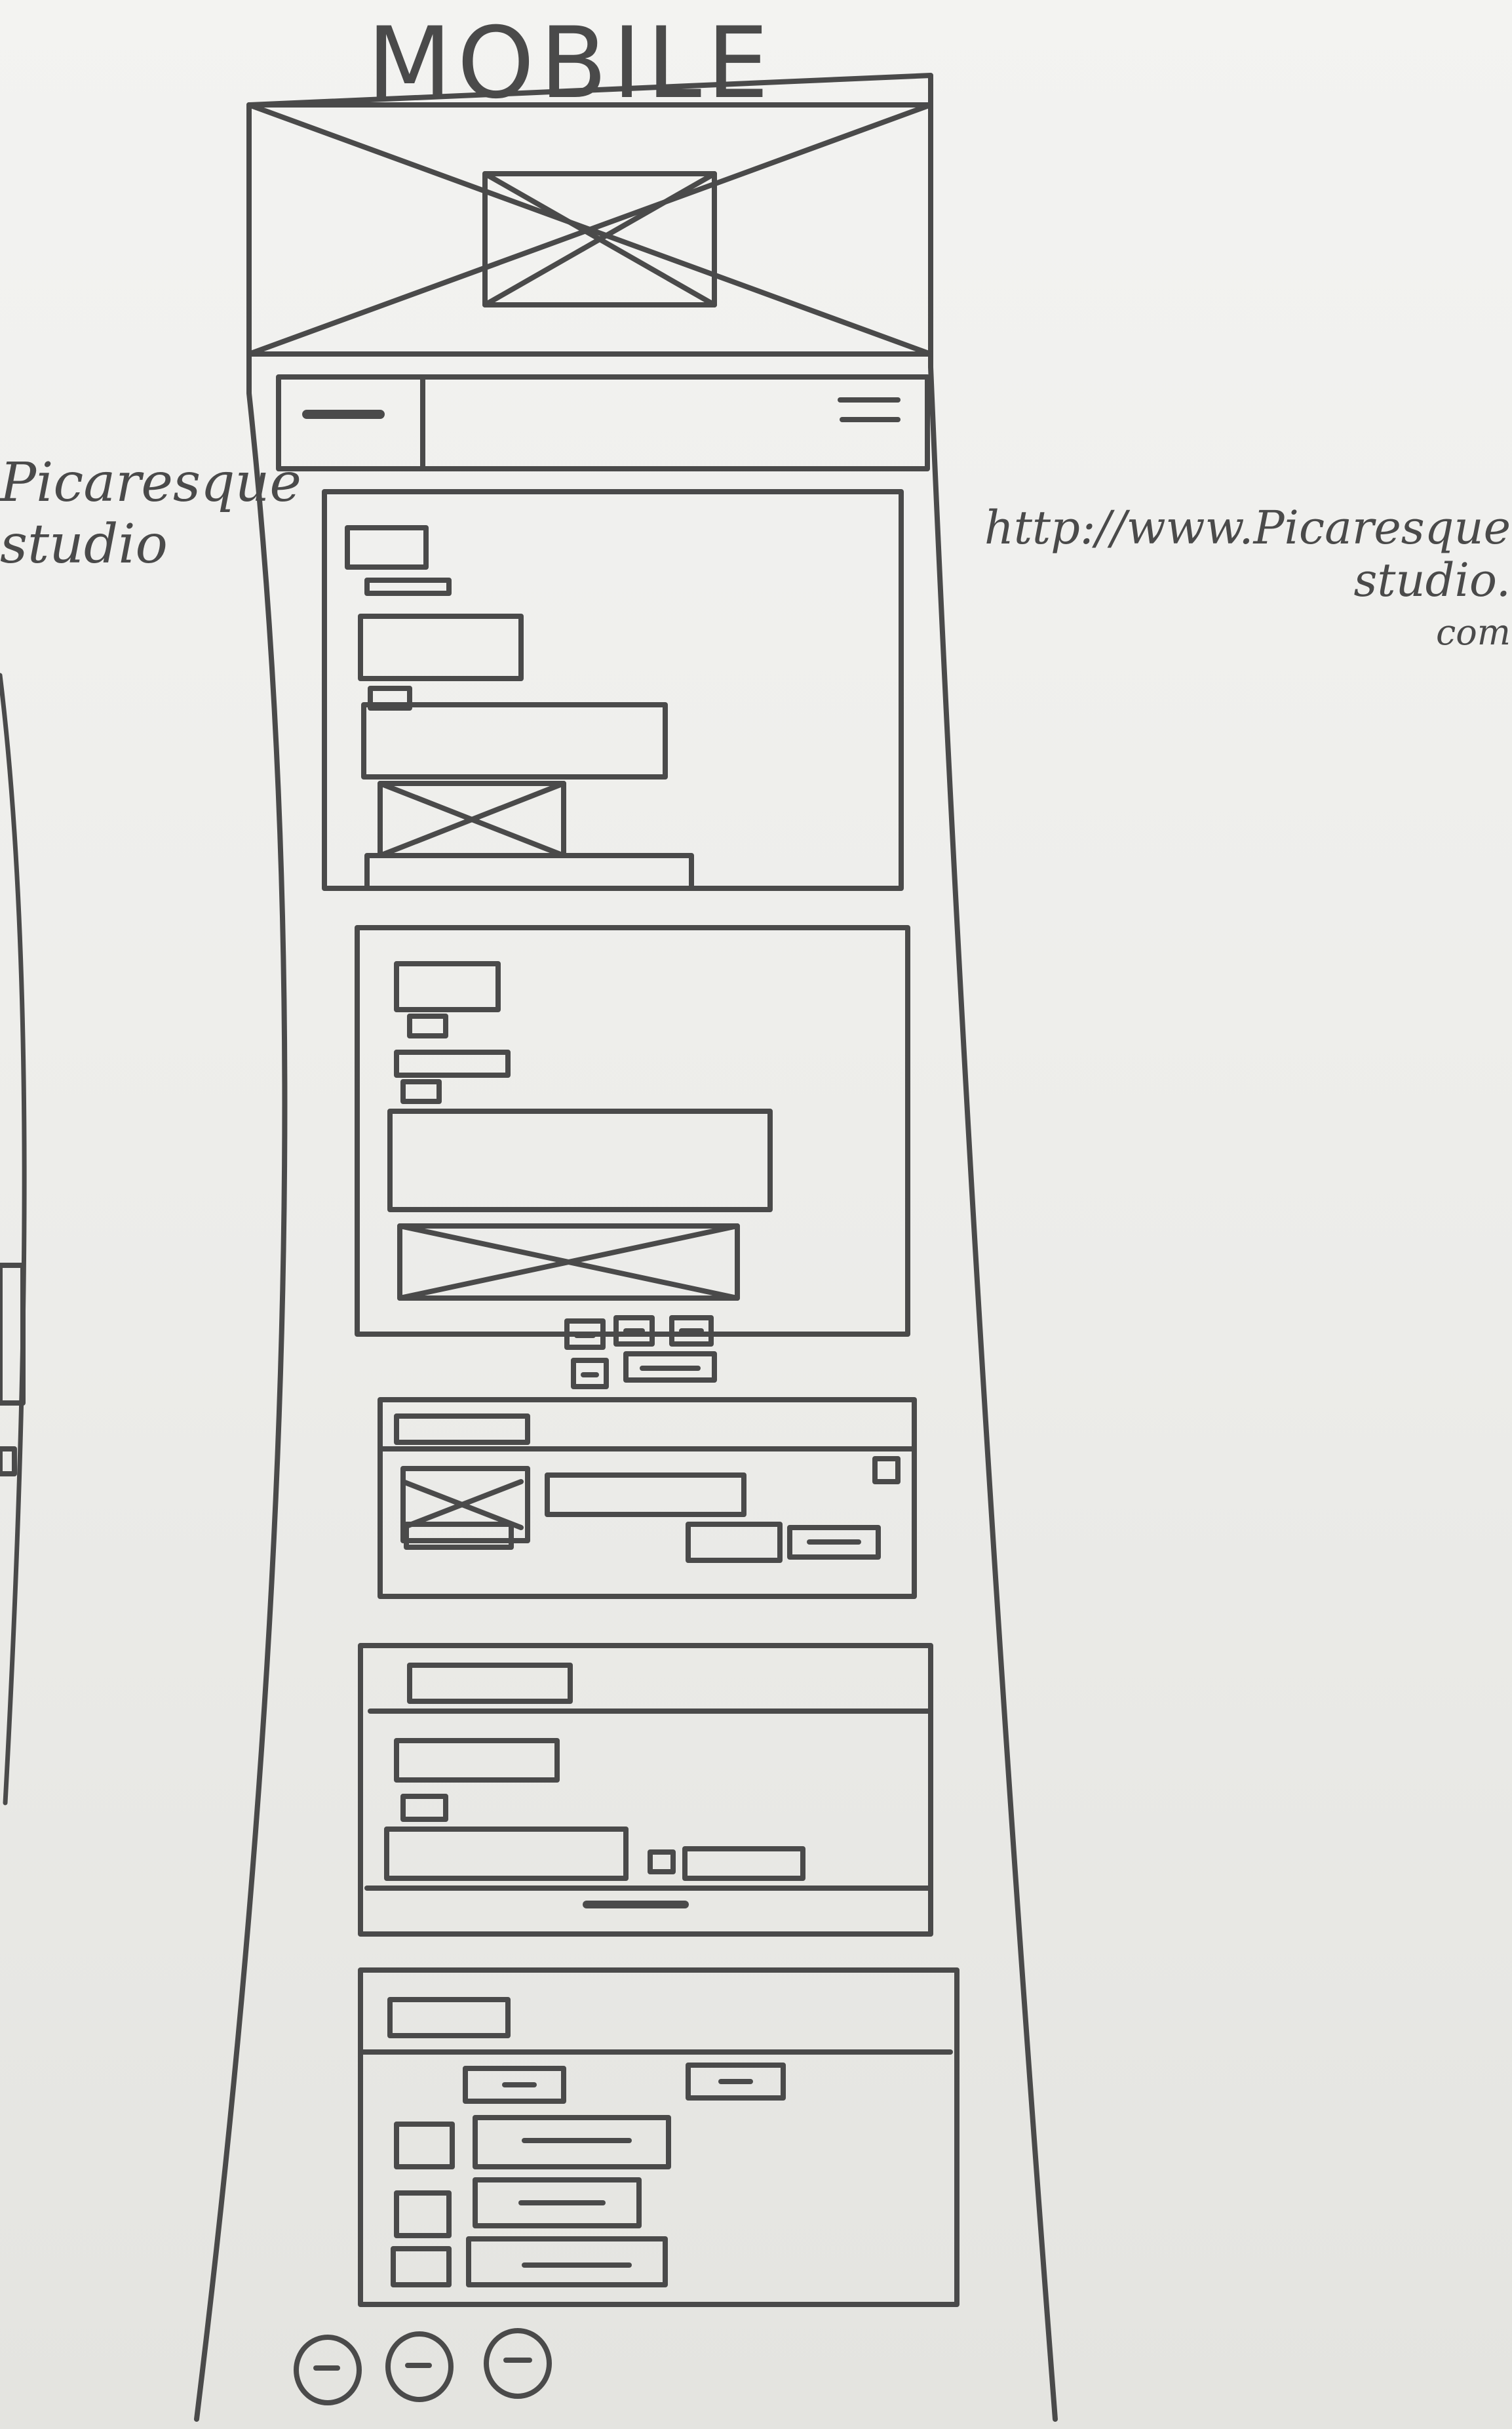 The image size is (1512, 2429). Describe the element at coordinates (441, 647) in the screenshot. I see `intro-subheading-block` at that location.